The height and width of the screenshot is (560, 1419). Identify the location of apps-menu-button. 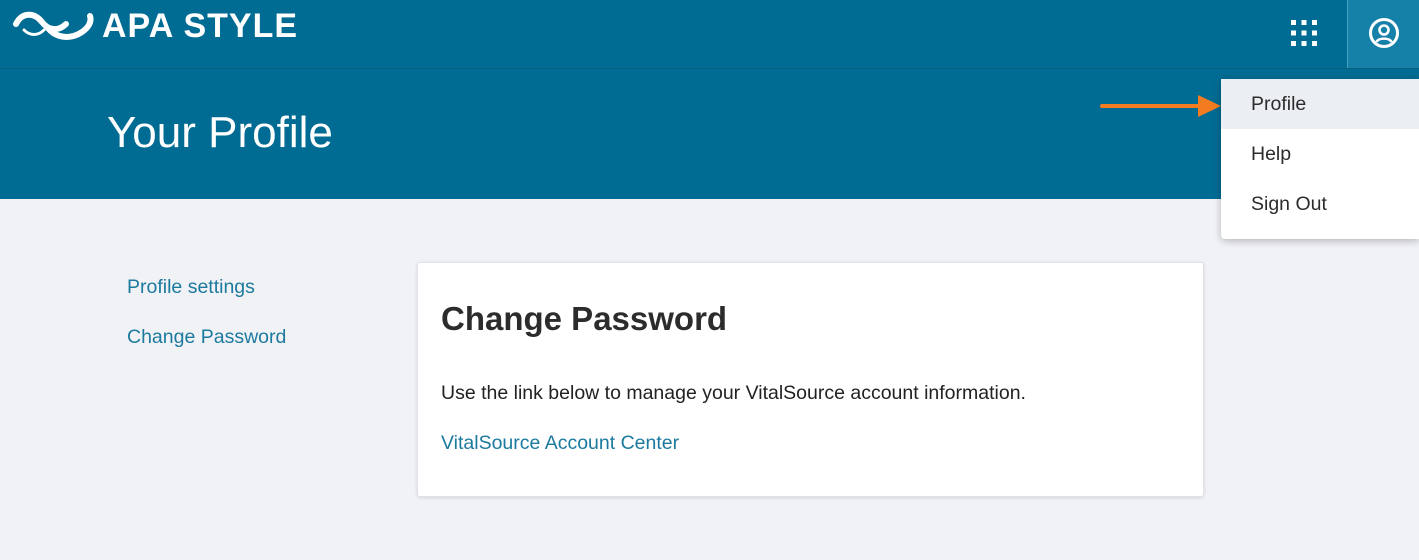
(1304, 33).